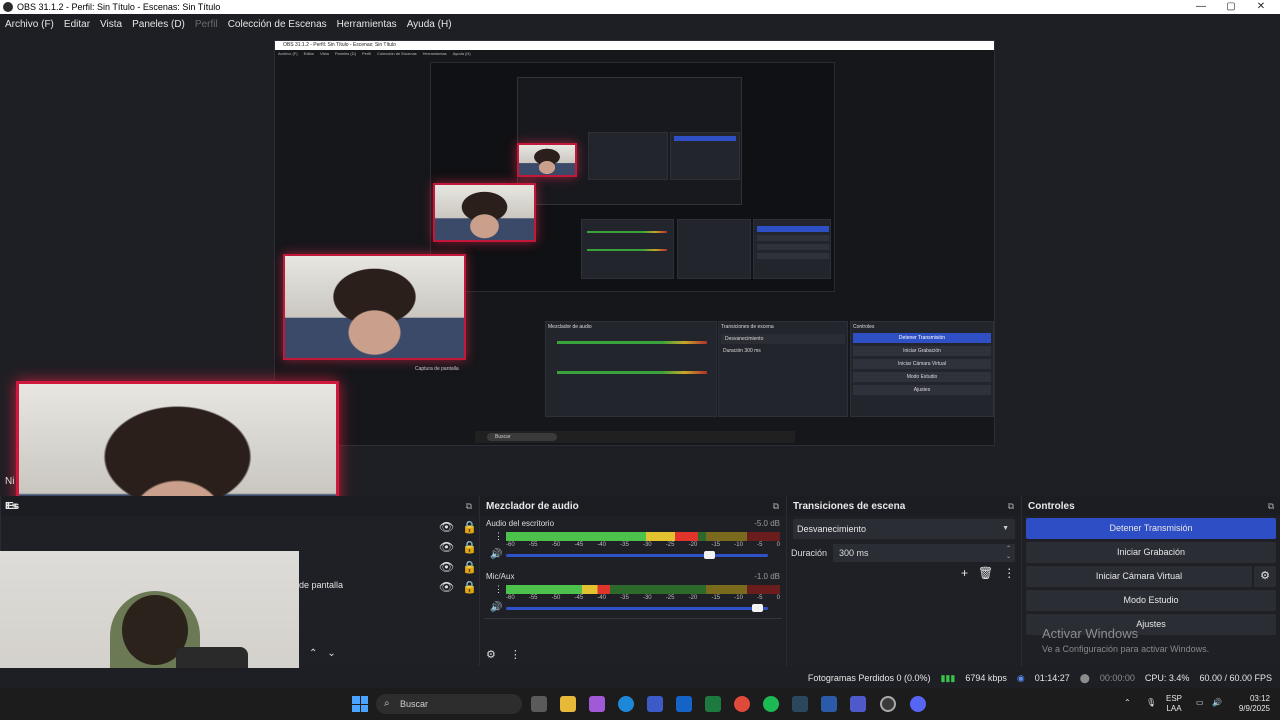 Image resolution: width=1280 pixels, height=720 pixels. Describe the element at coordinates (924, 553) in the screenshot. I see `duration-field: 300 ms ⌃ ⌄` at that location.